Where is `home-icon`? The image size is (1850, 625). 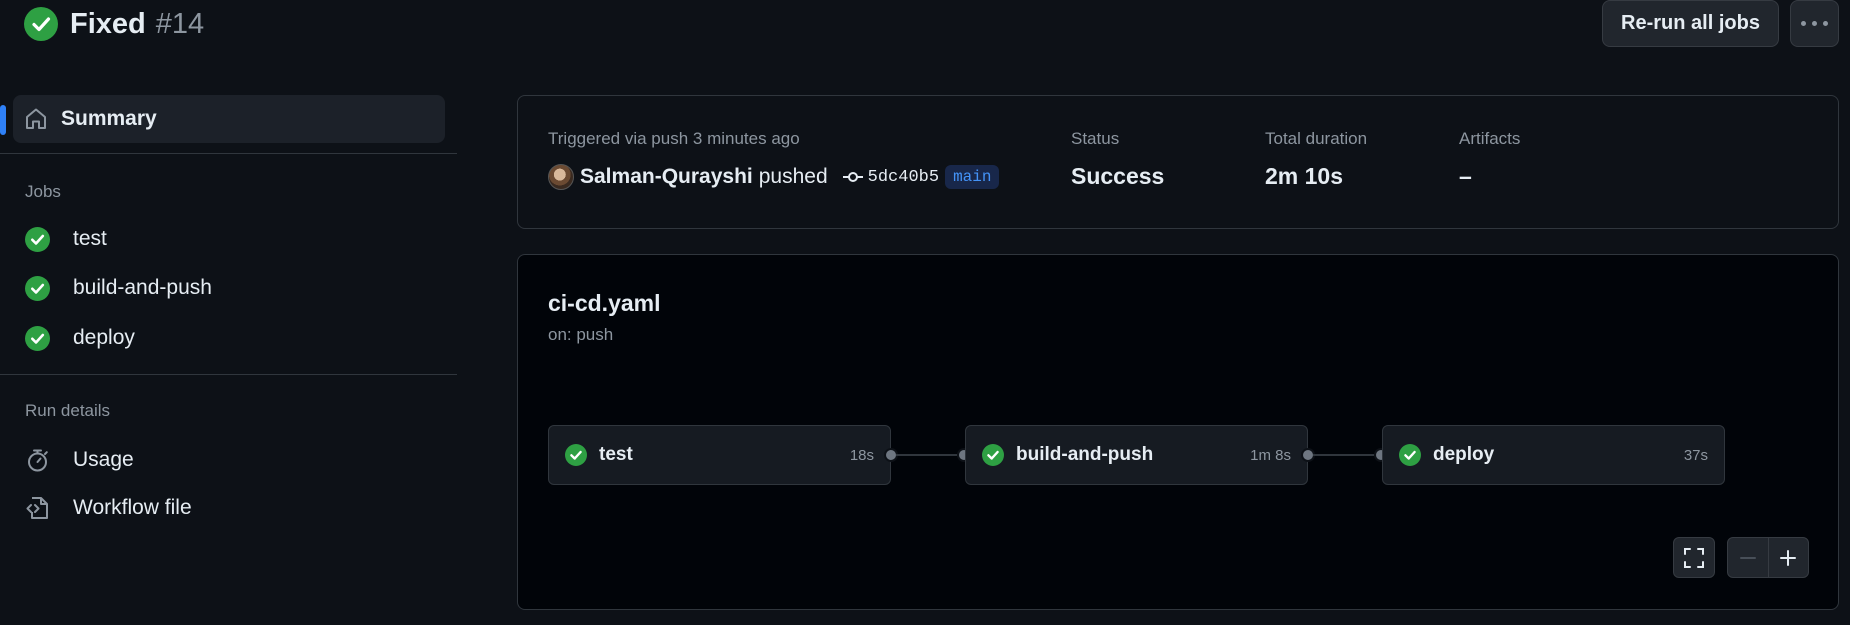 home-icon is located at coordinates (36, 118).